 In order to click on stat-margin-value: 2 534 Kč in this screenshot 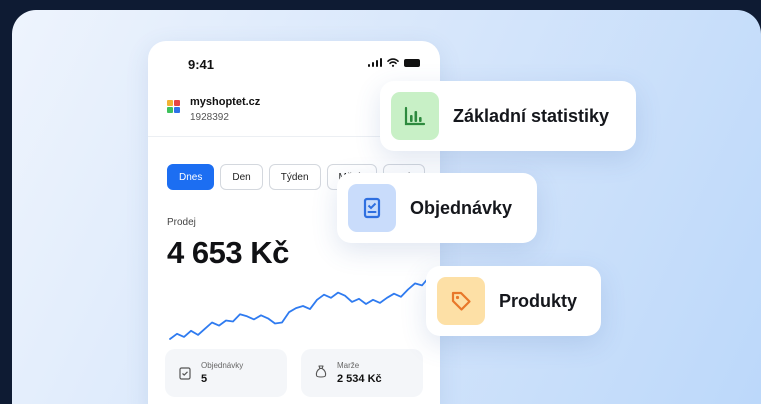, I will do `click(359, 379)`.